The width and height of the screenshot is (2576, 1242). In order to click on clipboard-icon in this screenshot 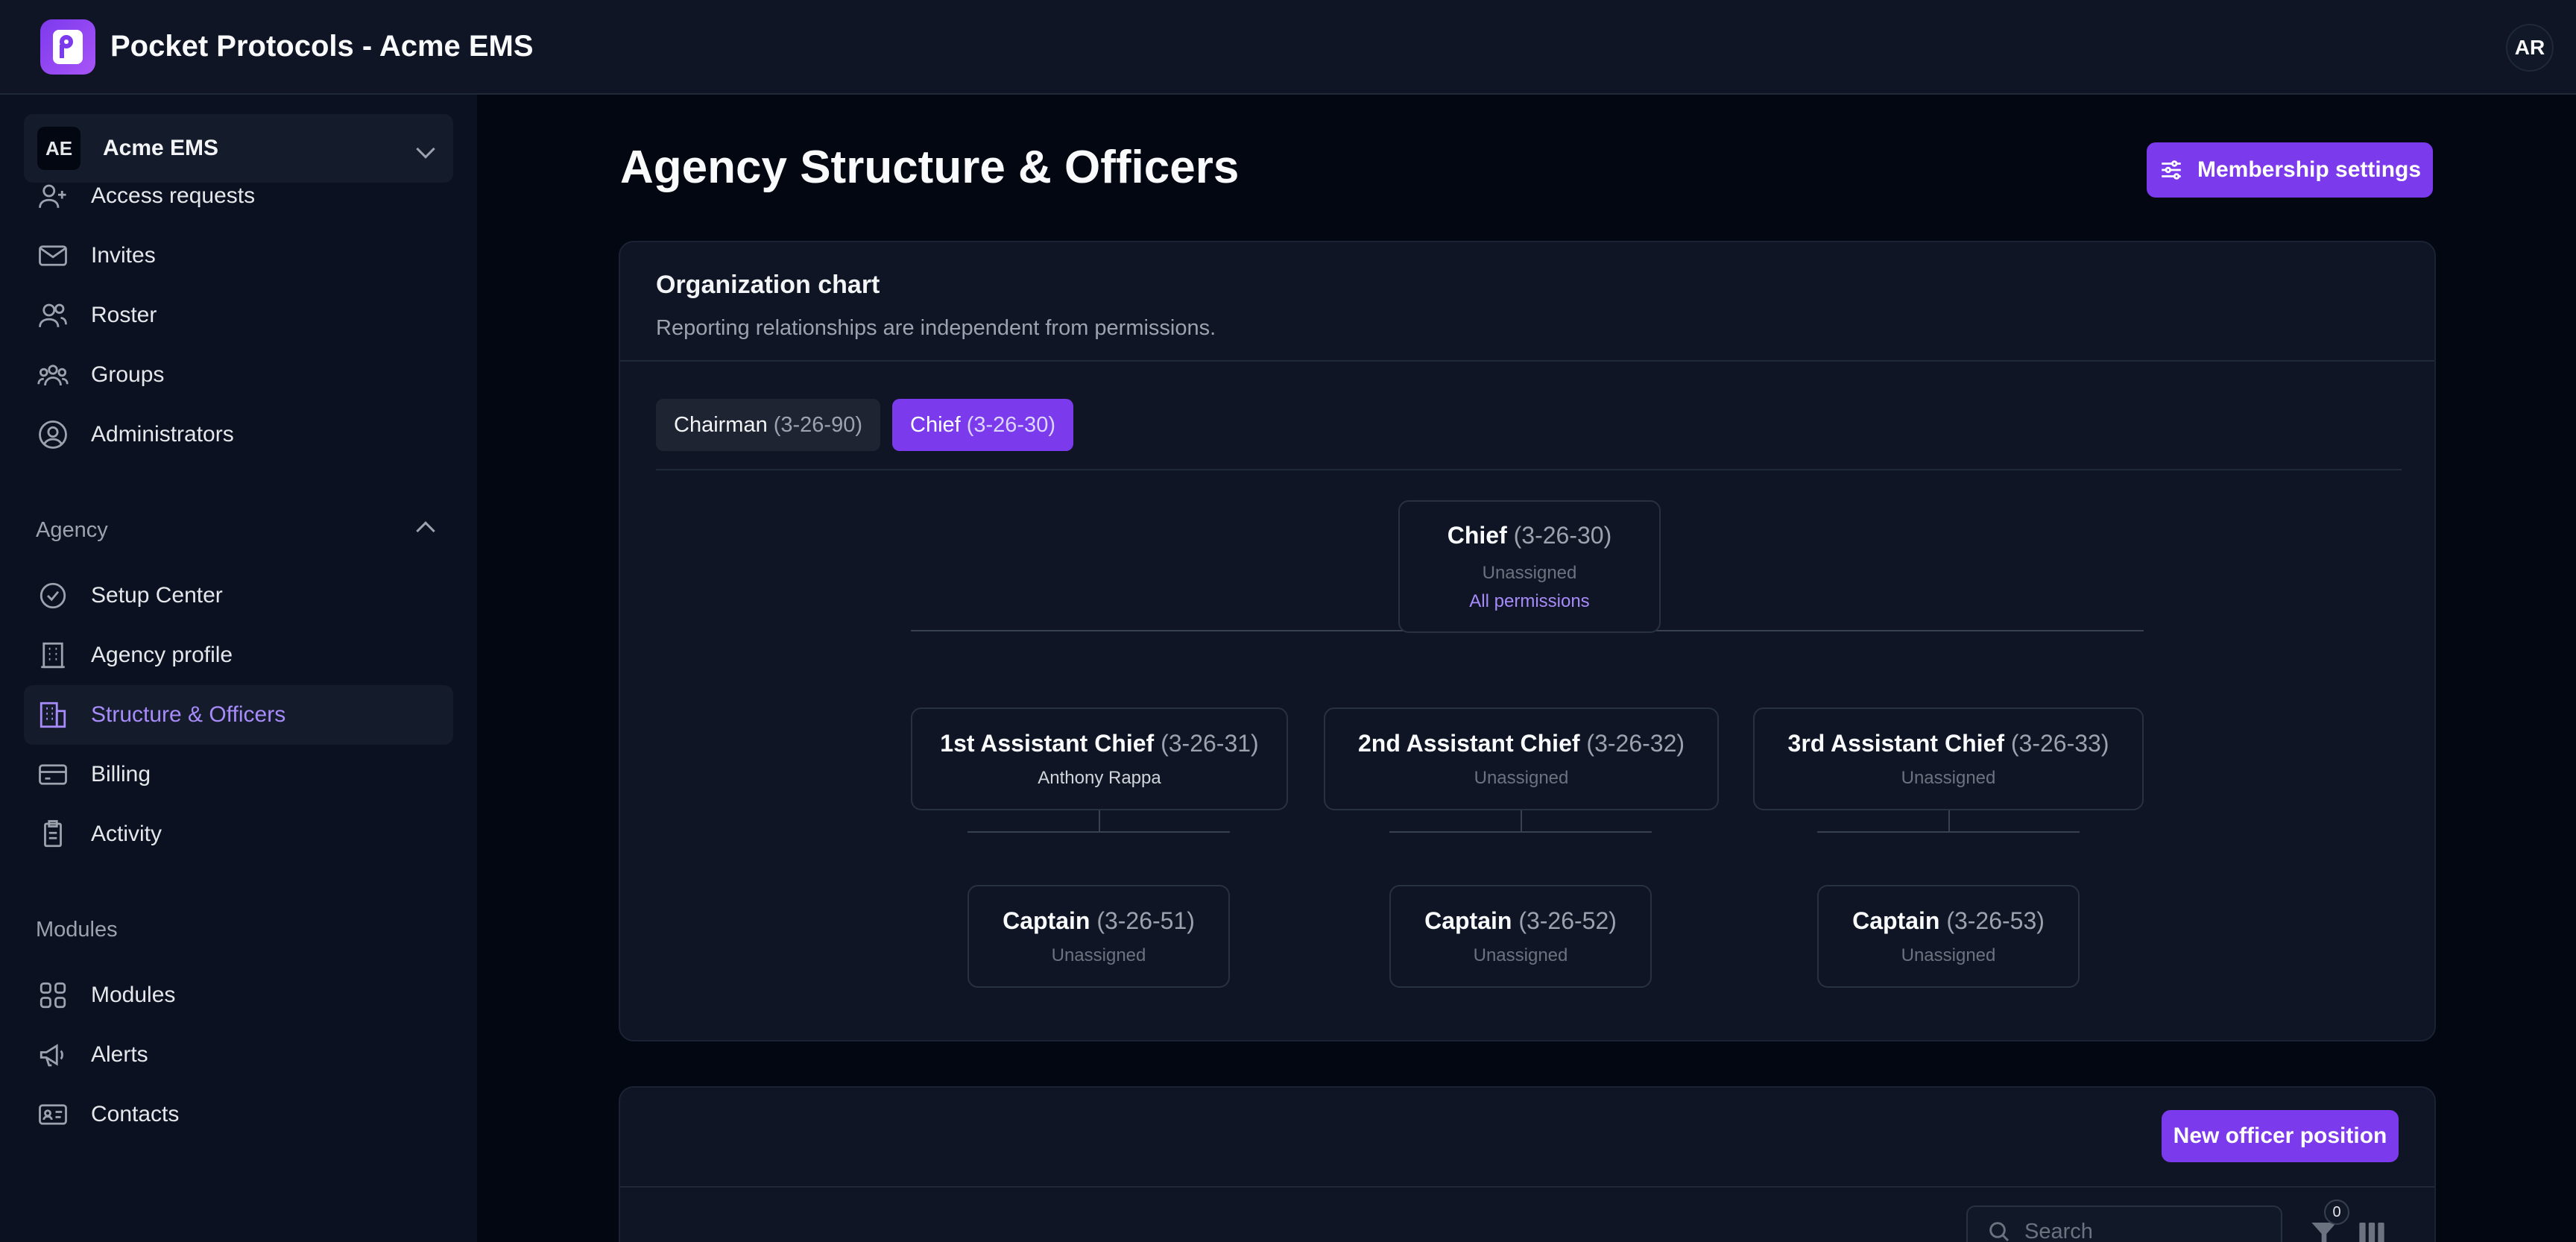, I will do `click(53, 834)`.